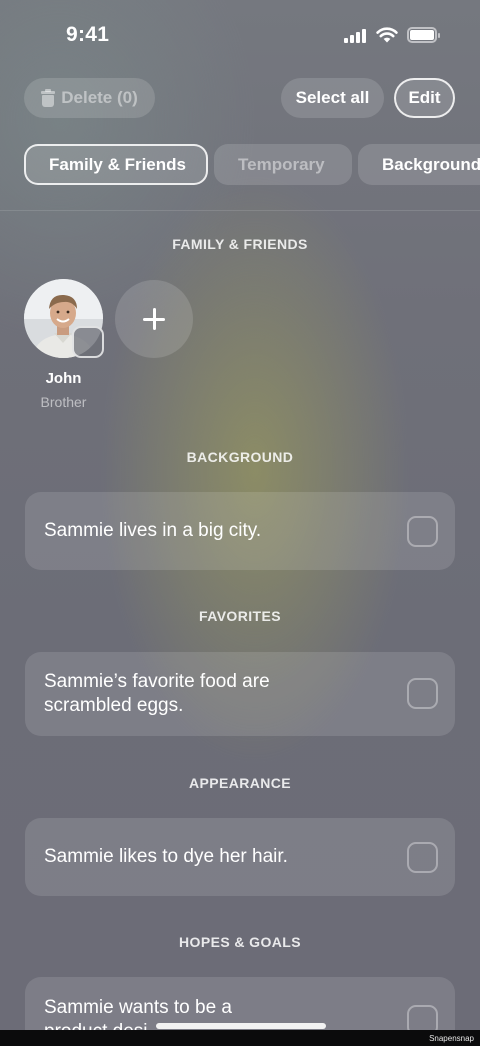  What do you see at coordinates (88, 34) in the screenshot?
I see `status-time: 9:41` at bounding box center [88, 34].